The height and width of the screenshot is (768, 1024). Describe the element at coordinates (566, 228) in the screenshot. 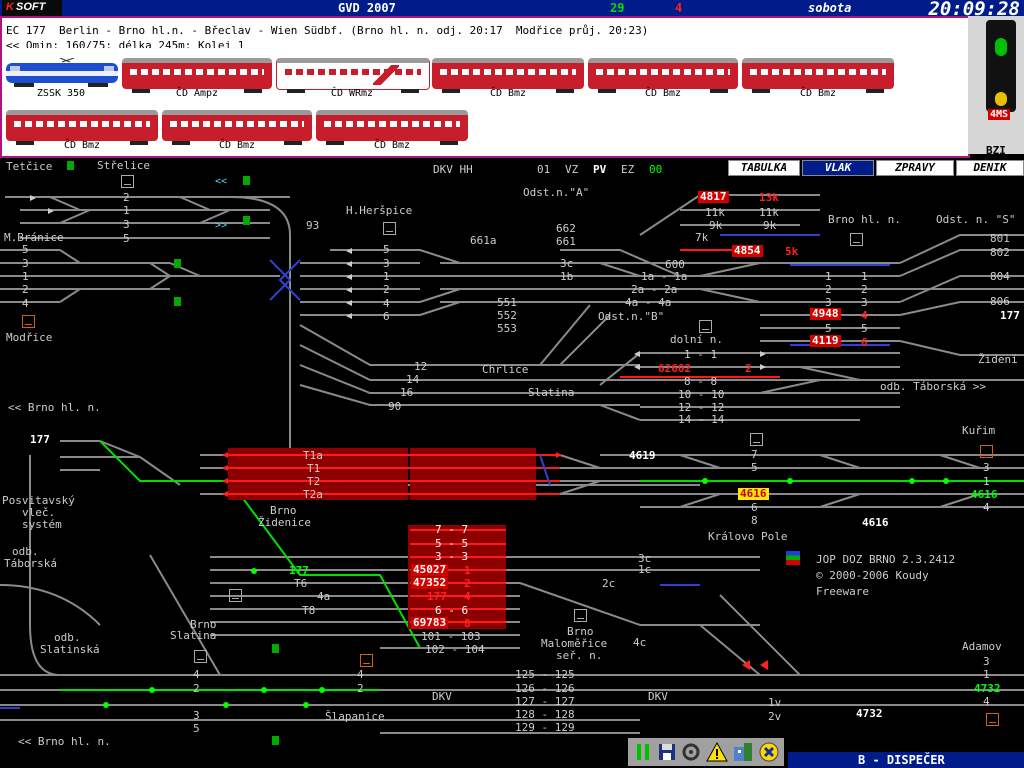

I see `track-number: 662` at that location.